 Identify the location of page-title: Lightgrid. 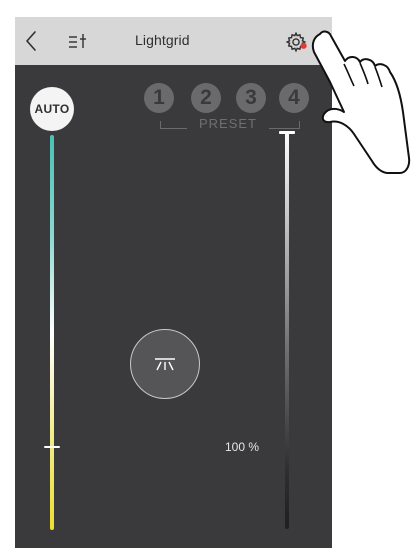
(162, 40).